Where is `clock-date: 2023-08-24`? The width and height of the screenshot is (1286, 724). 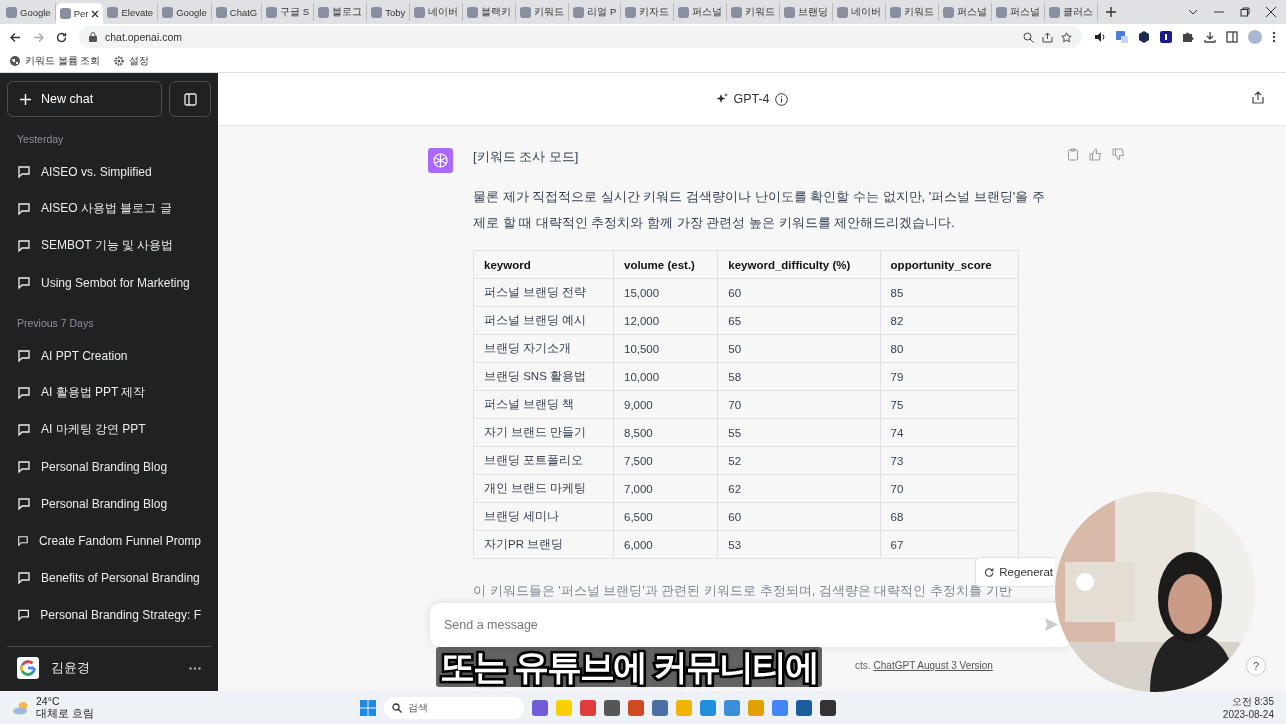
clock-date: 2023-08-24 is located at coordinates (1248, 714).